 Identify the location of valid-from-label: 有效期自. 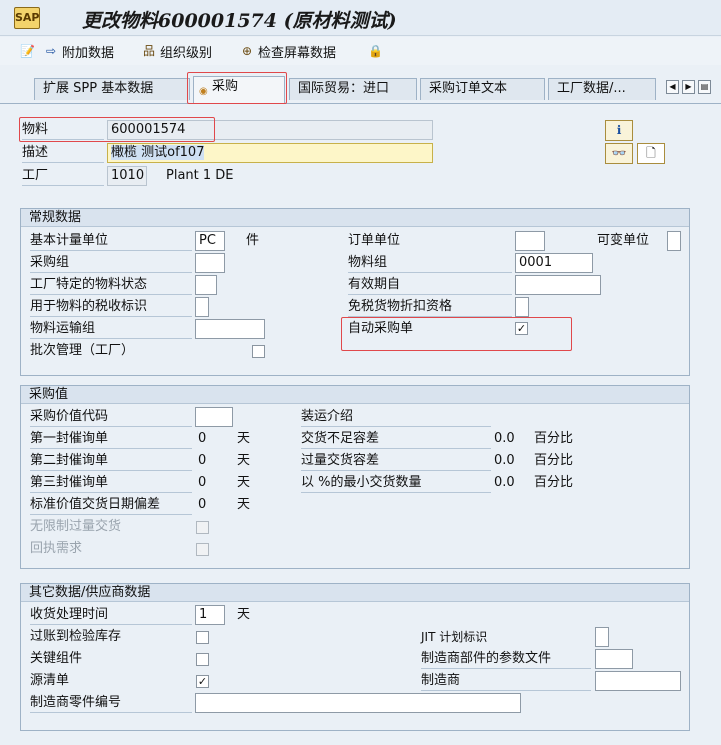
(430, 285).